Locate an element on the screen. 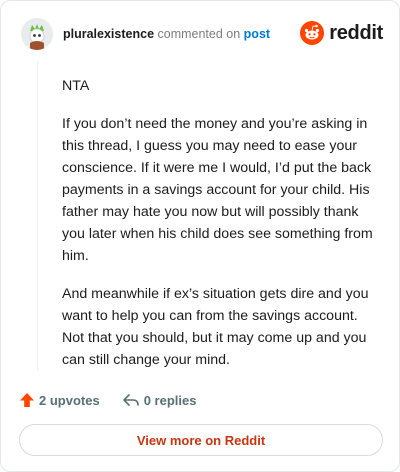 Image resolution: width=400 pixels, height=472 pixels. reddit-snoo-icon is located at coordinates (312, 33).